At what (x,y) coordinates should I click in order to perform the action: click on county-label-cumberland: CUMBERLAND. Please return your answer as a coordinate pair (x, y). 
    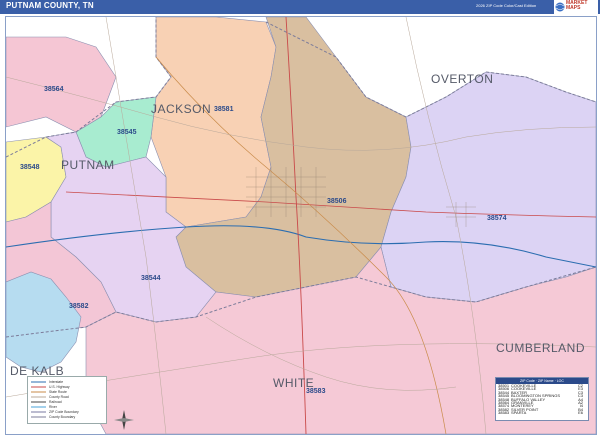
    Looking at the image, I should click on (540, 348).